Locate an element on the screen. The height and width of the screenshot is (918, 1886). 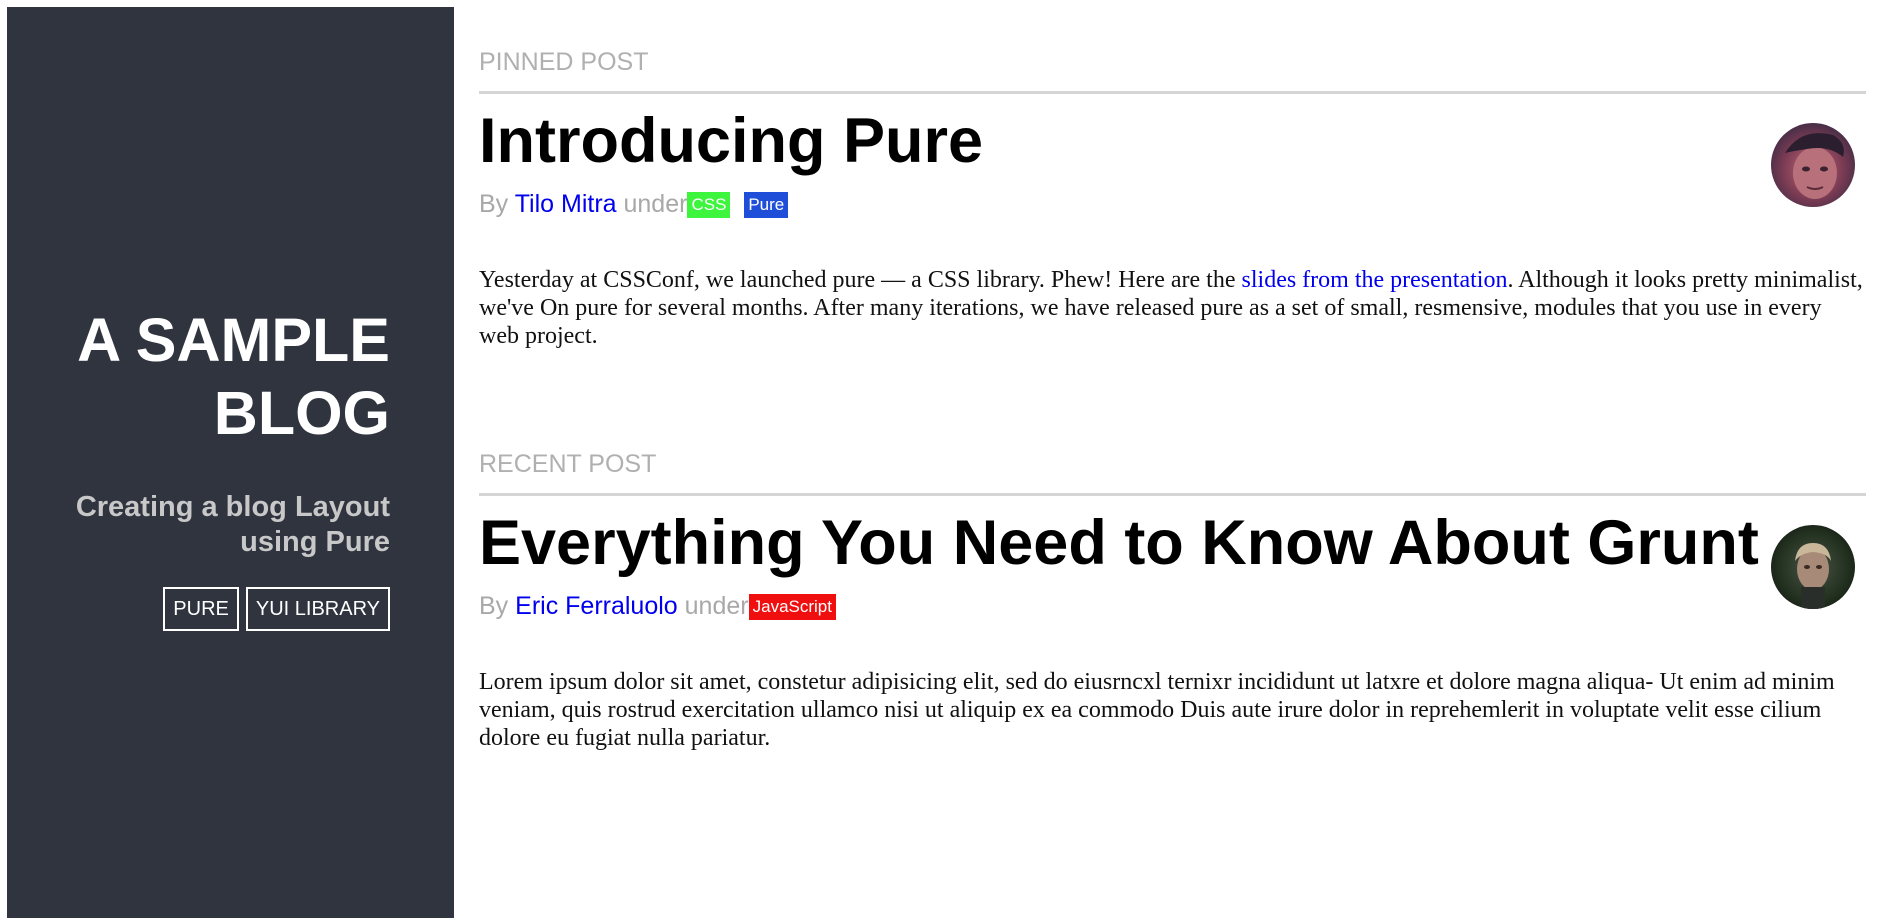
post-author-link: Tilo Mitra is located at coordinates (566, 204).